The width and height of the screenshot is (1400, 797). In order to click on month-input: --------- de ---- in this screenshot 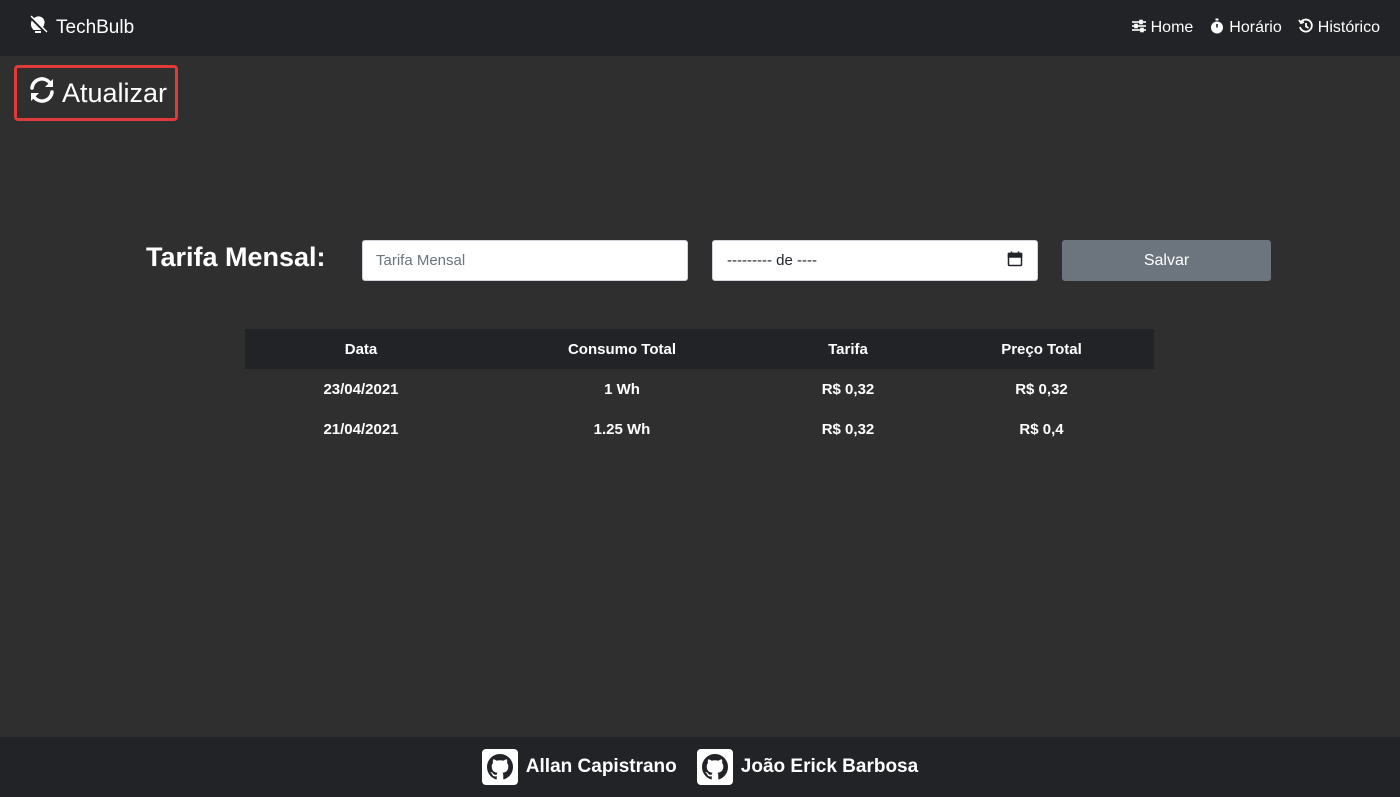, I will do `click(875, 260)`.